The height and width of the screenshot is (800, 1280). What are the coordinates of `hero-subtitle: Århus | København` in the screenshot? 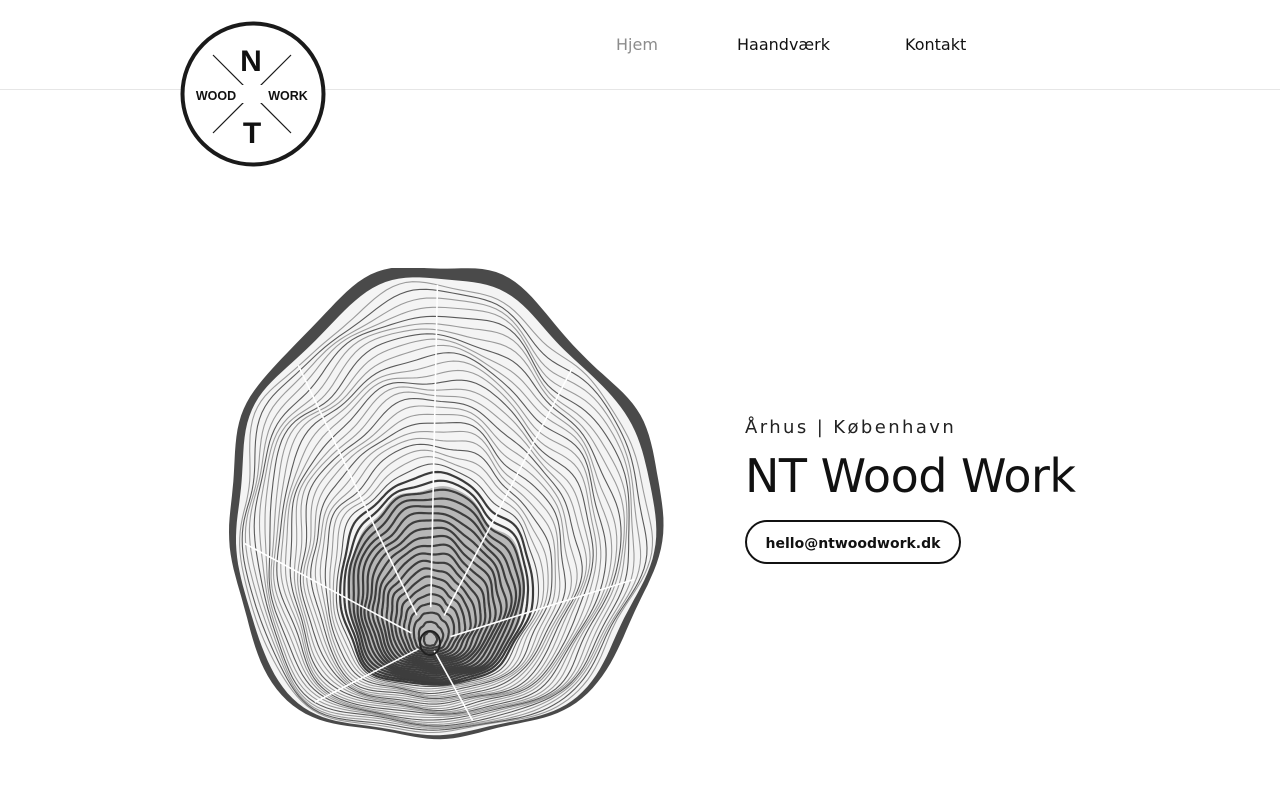 It's located at (851, 427).